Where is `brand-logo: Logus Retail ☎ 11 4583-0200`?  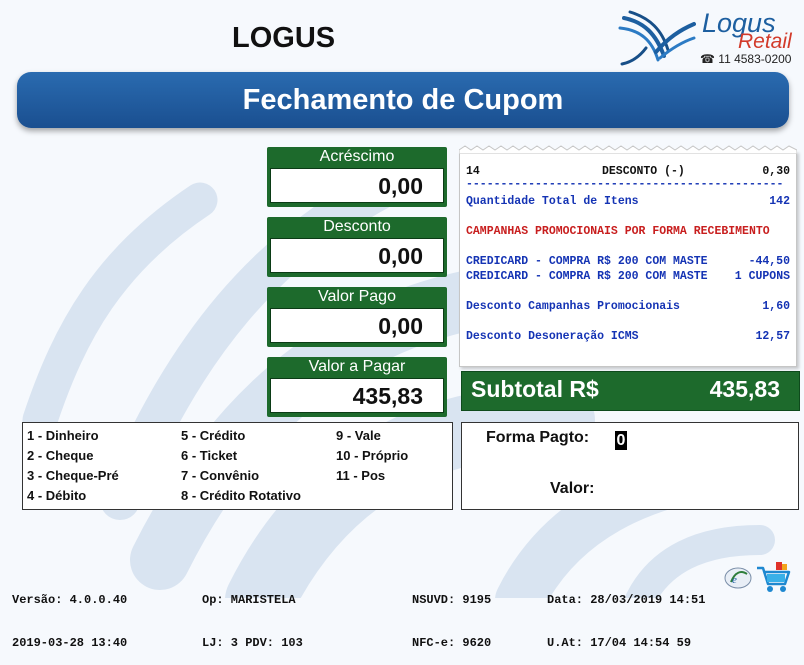 brand-logo: Logus Retail ☎ 11 4583-0200 is located at coordinates (707, 38).